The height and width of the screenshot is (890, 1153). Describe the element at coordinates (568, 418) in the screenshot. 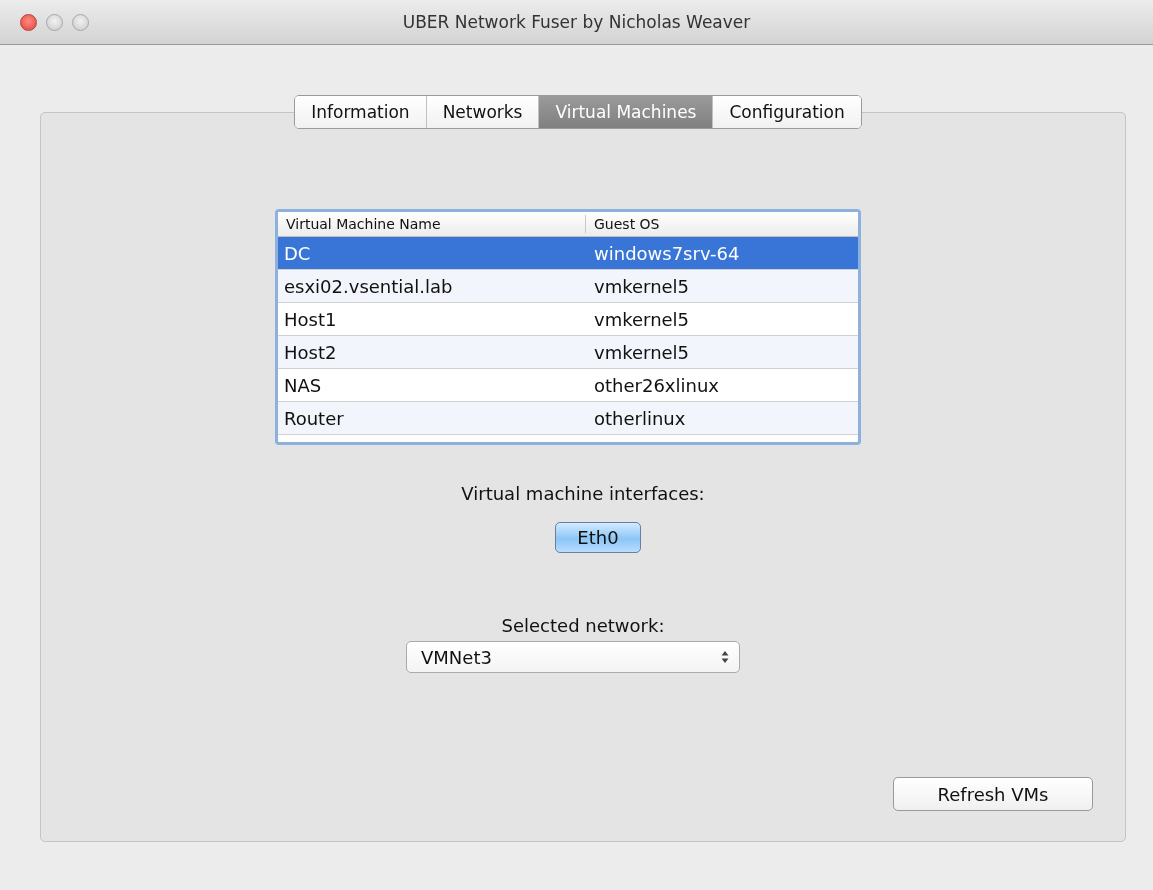

I see `table-row: Router otherlinux` at that location.